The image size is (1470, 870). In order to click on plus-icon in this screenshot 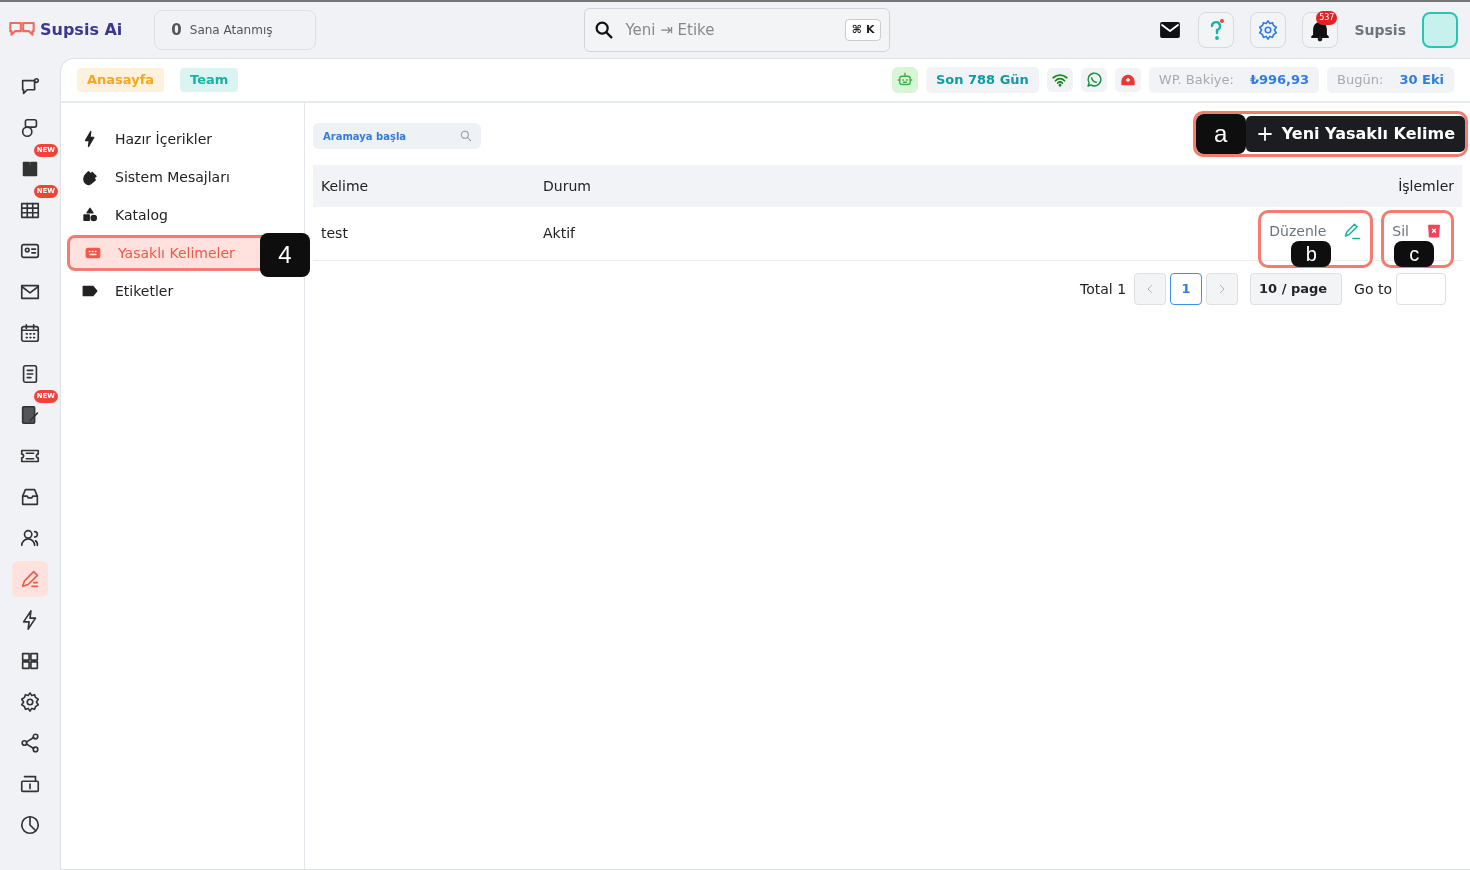, I will do `click(1264, 134)`.